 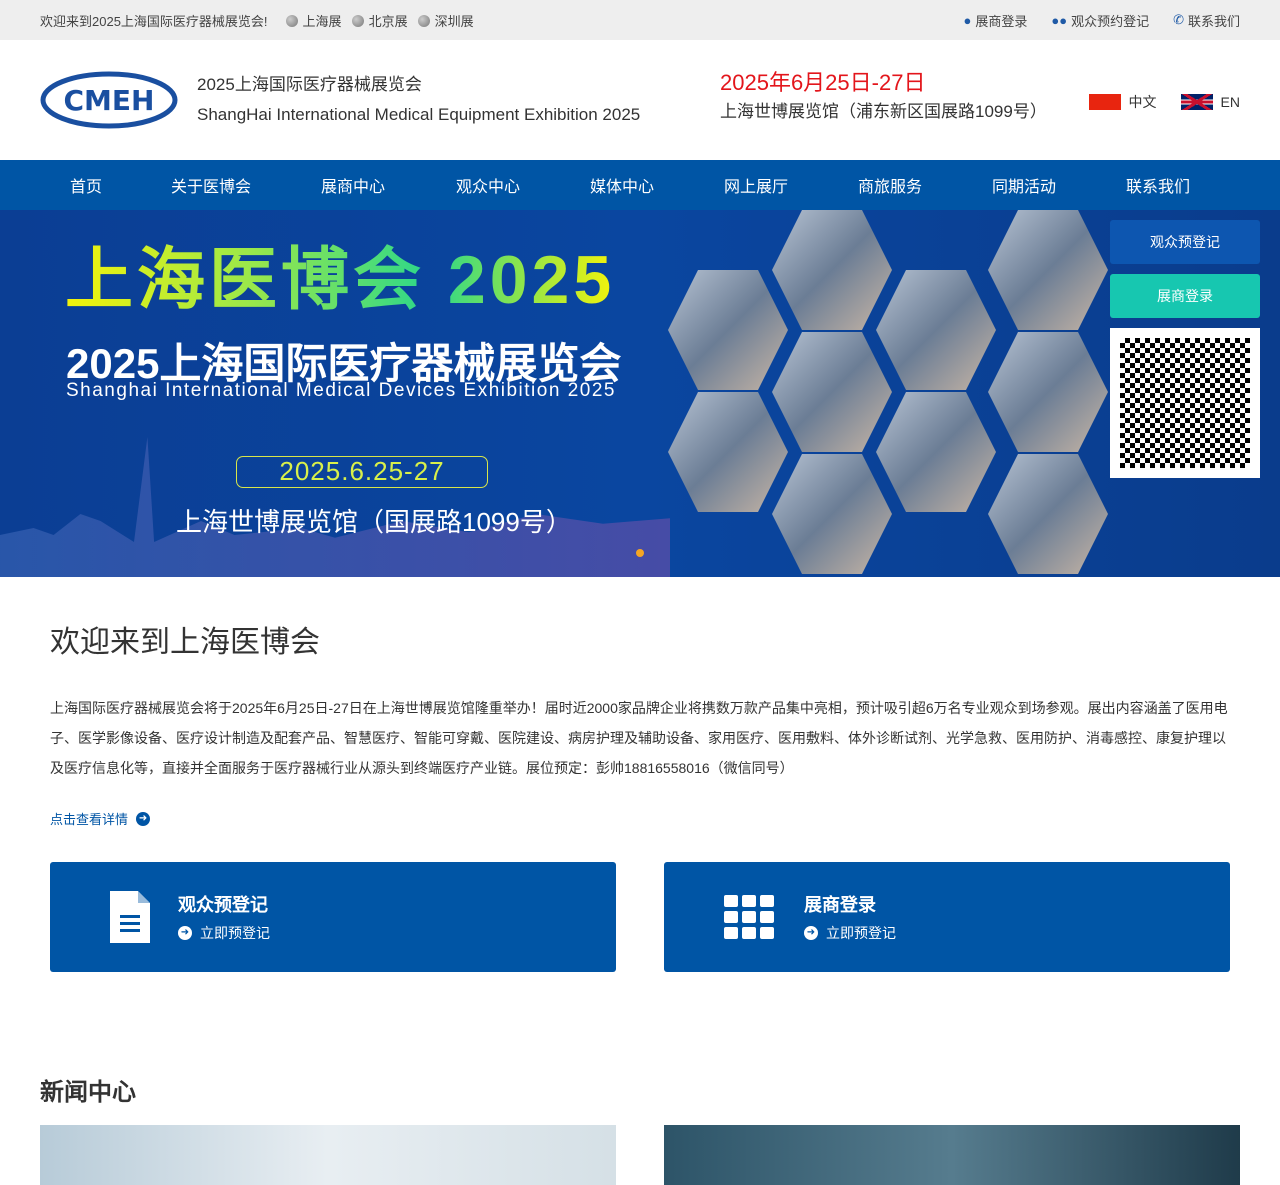 I want to click on site-title-cn: 2025上海国际医疗器械展览会, so click(x=309, y=84).